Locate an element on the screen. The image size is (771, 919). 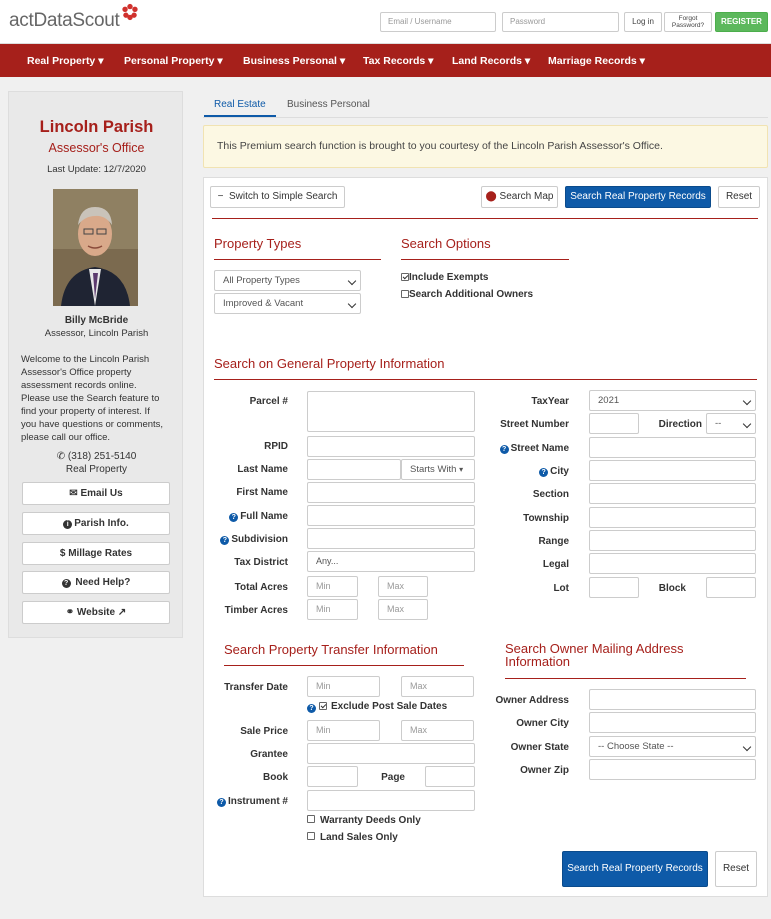
site-logo: actDataScout is located at coordinates (64, 21).